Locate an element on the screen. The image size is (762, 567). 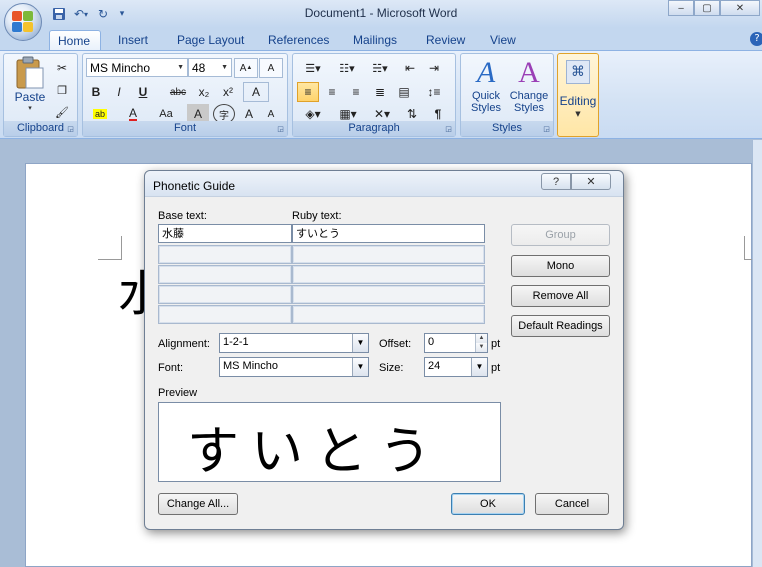
vertical-scrollbar is located at coordinates (757, 353).